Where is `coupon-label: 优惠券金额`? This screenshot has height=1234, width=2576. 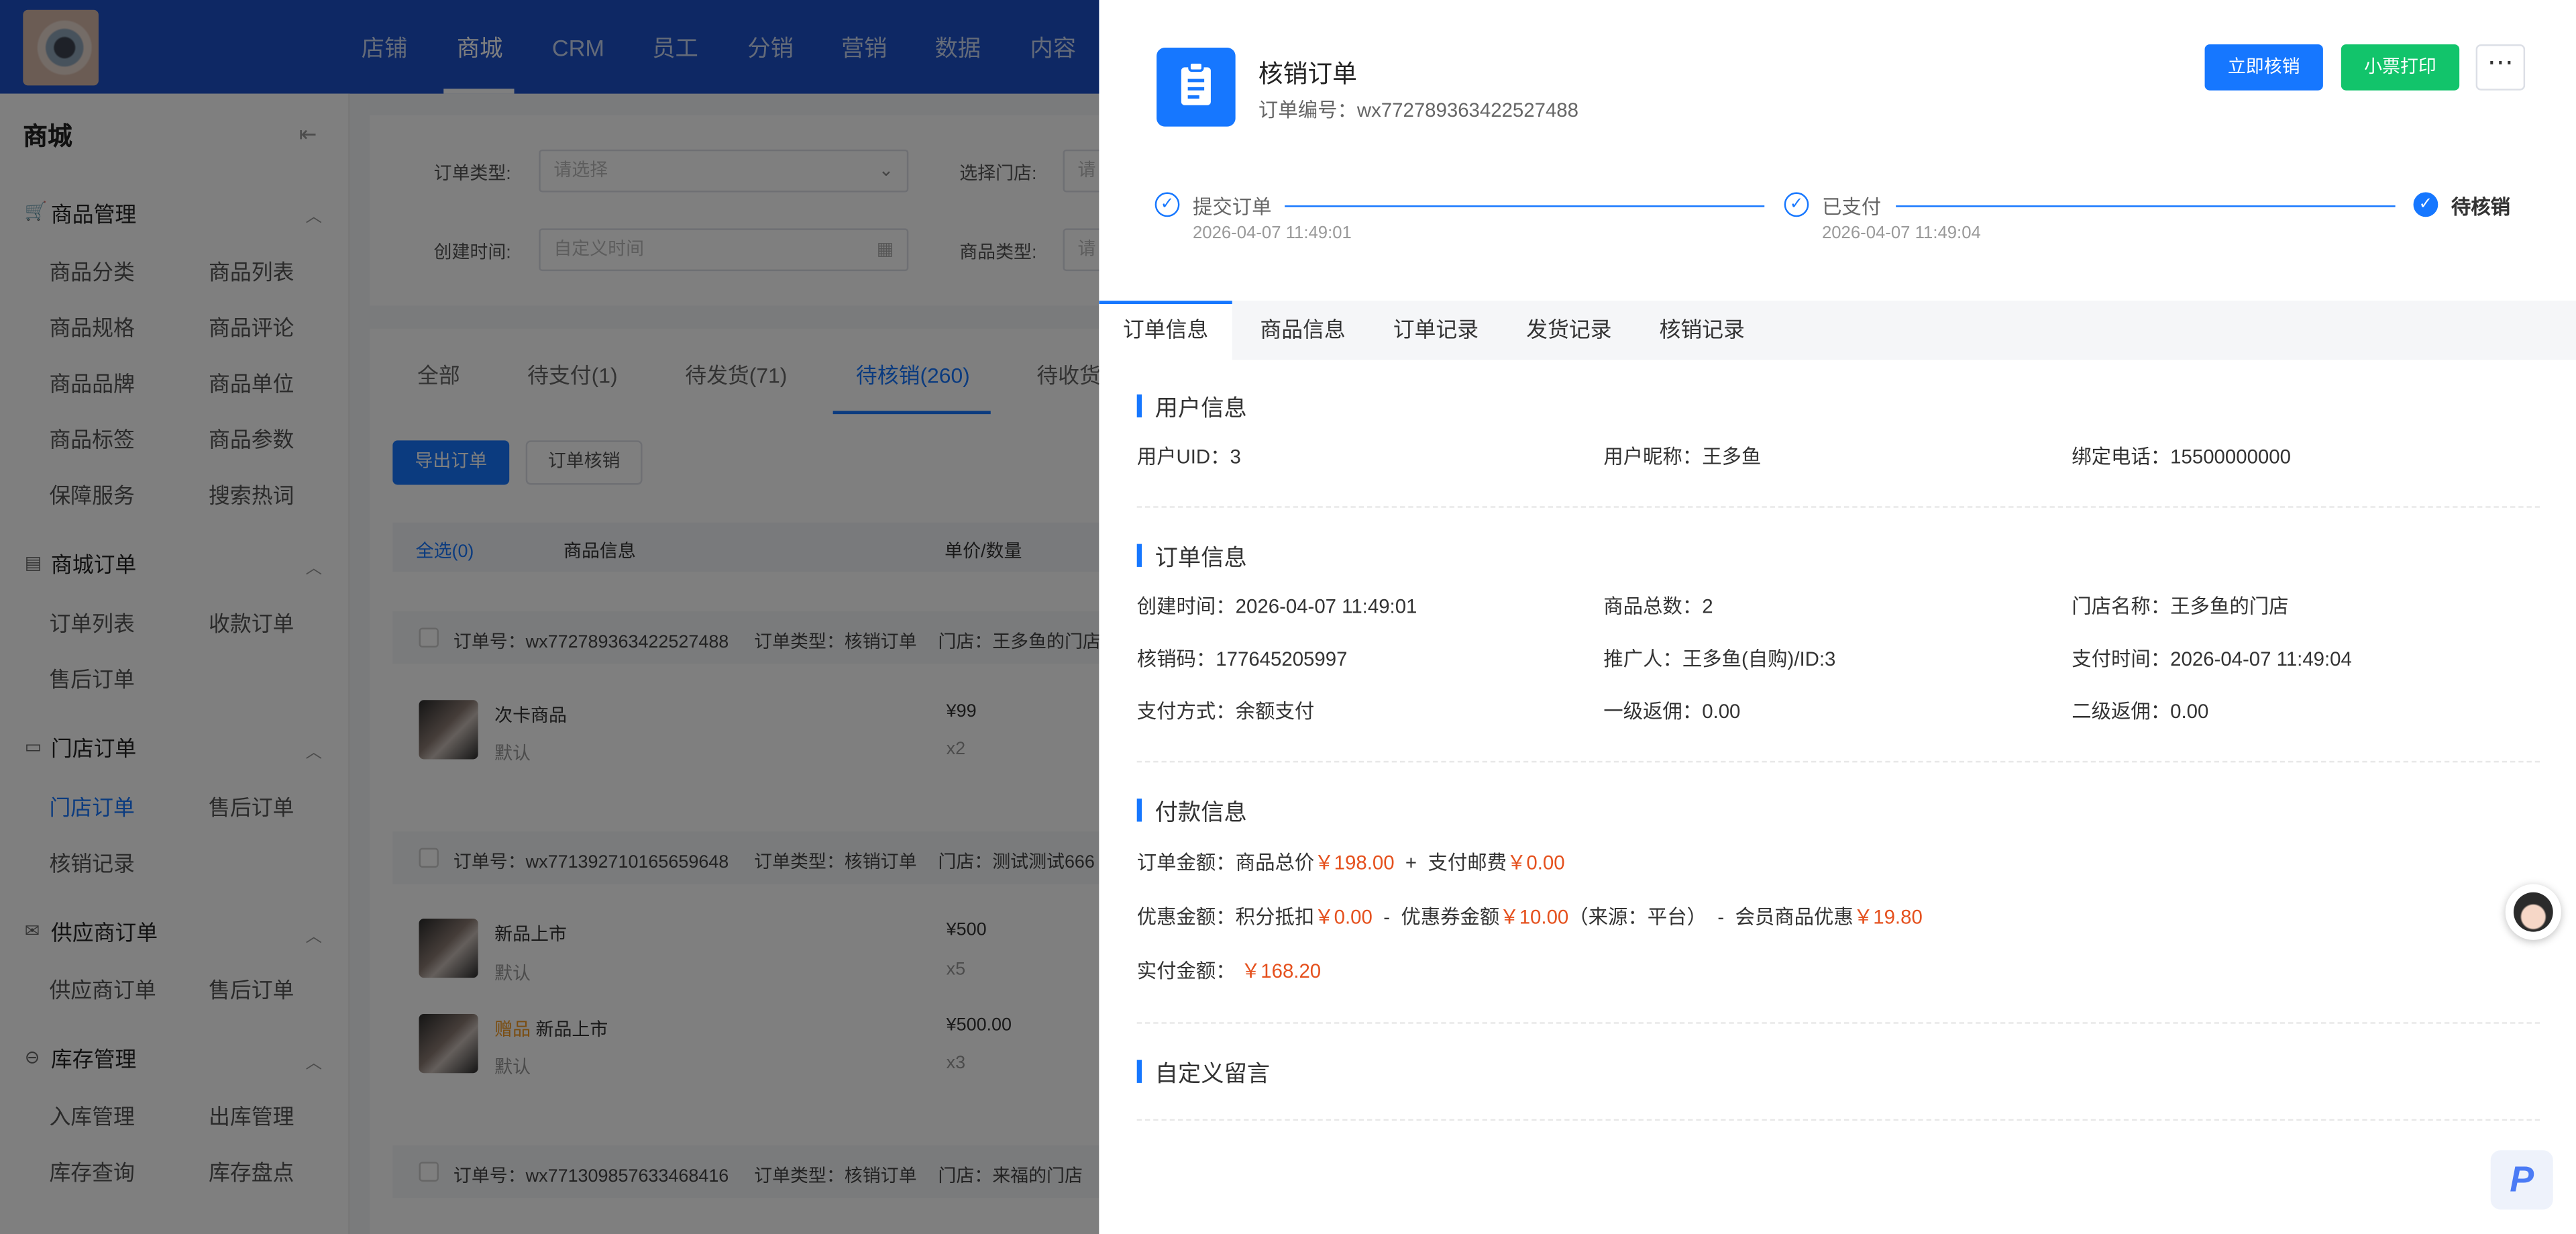
coupon-label: 优惠券金额 is located at coordinates (1450, 917).